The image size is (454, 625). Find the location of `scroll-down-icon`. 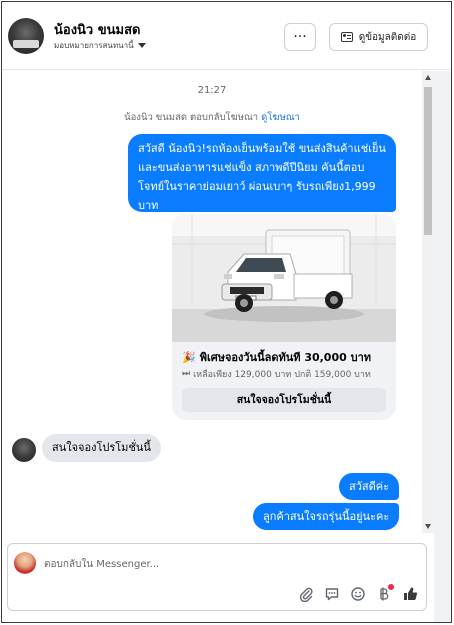

scroll-down-icon is located at coordinates (428, 526).